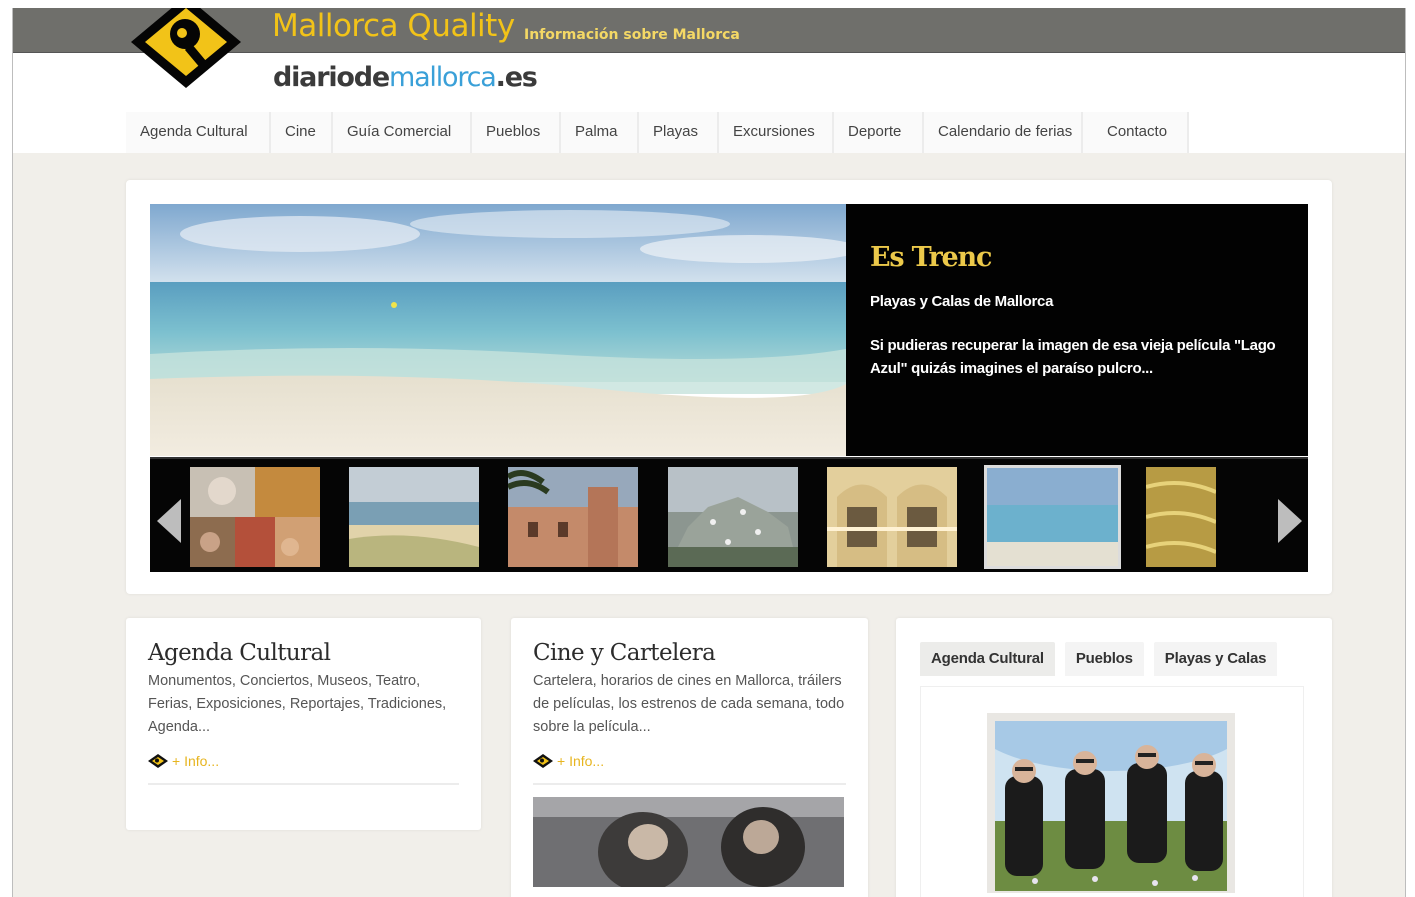  What do you see at coordinates (776, 132) in the screenshot?
I see `nav-item-excursiones: Excursiones` at bounding box center [776, 132].